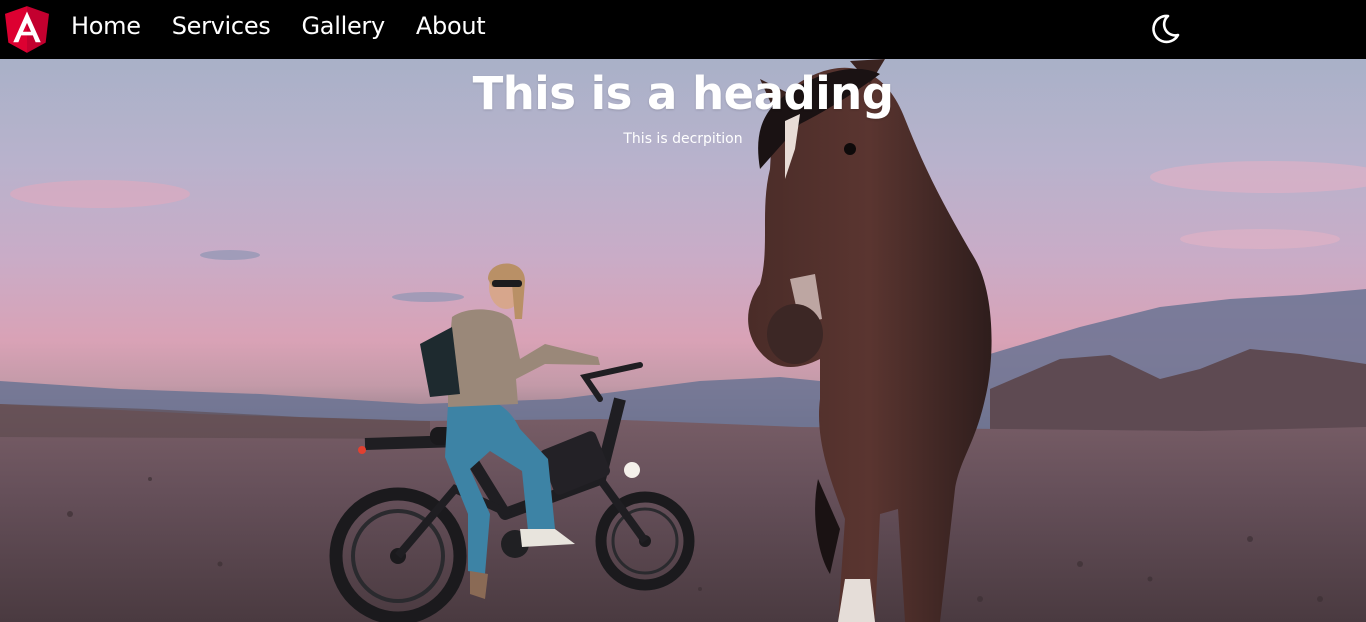 This screenshot has width=1366, height=622. I want to click on nav-link-gallery: Gallery, so click(344, 26).